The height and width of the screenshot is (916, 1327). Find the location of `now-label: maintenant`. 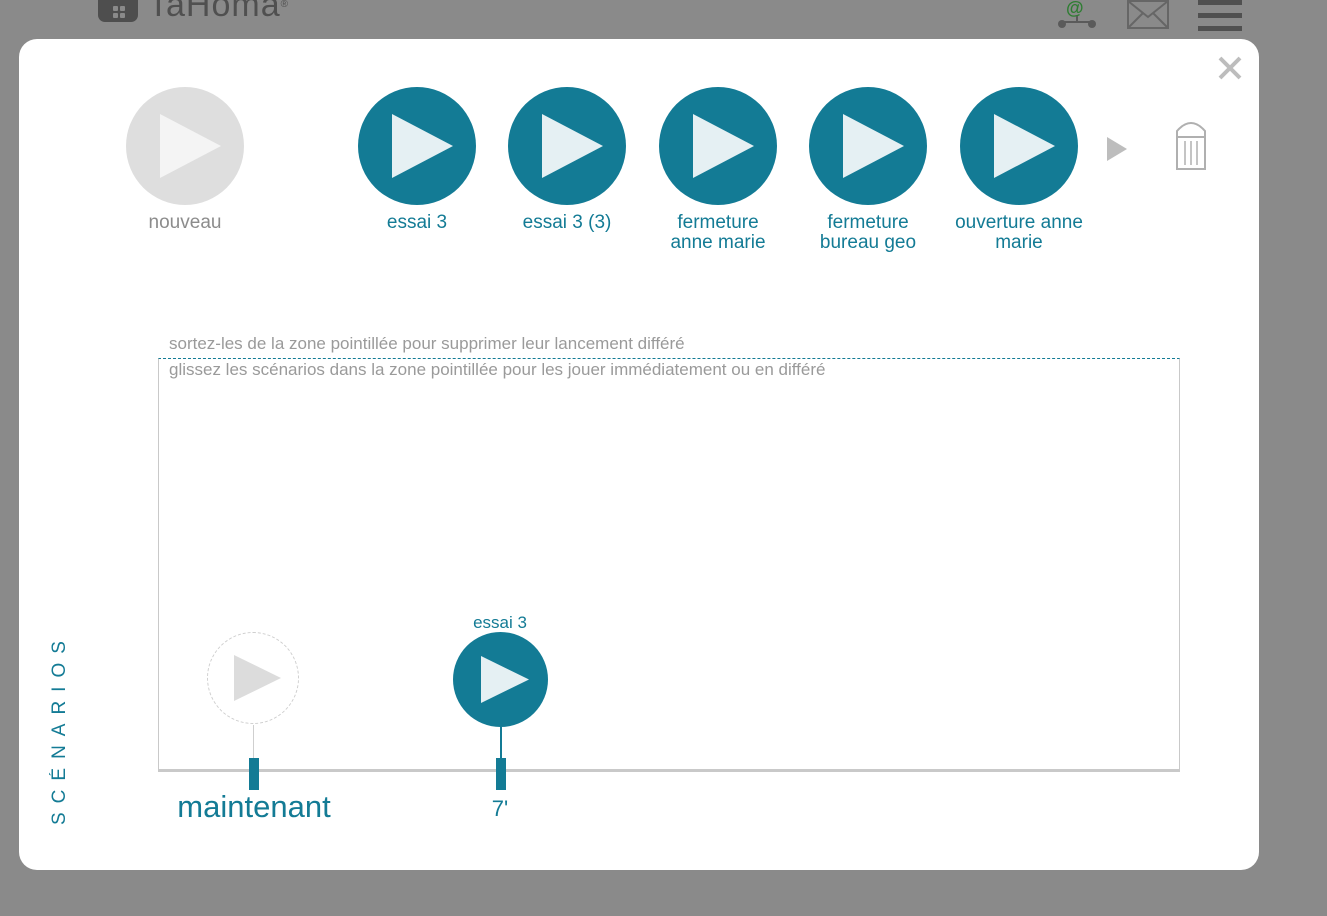

now-label: maintenant is located at coordinates (254, 806).